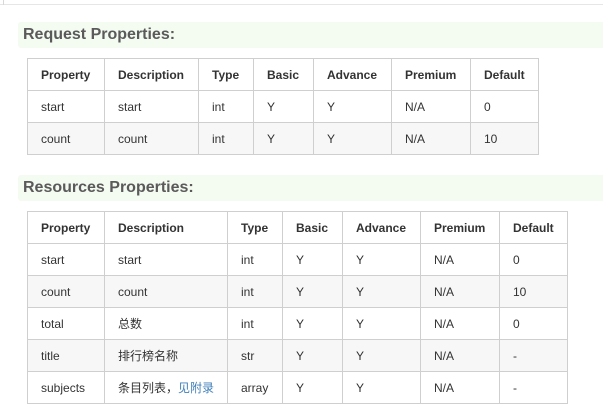 The height and width of the screenshot is (416, 603). Describe the element at coordinates (108, 187) in the screenshot. I see `resources-section-title: Resources Properties:` at that location.